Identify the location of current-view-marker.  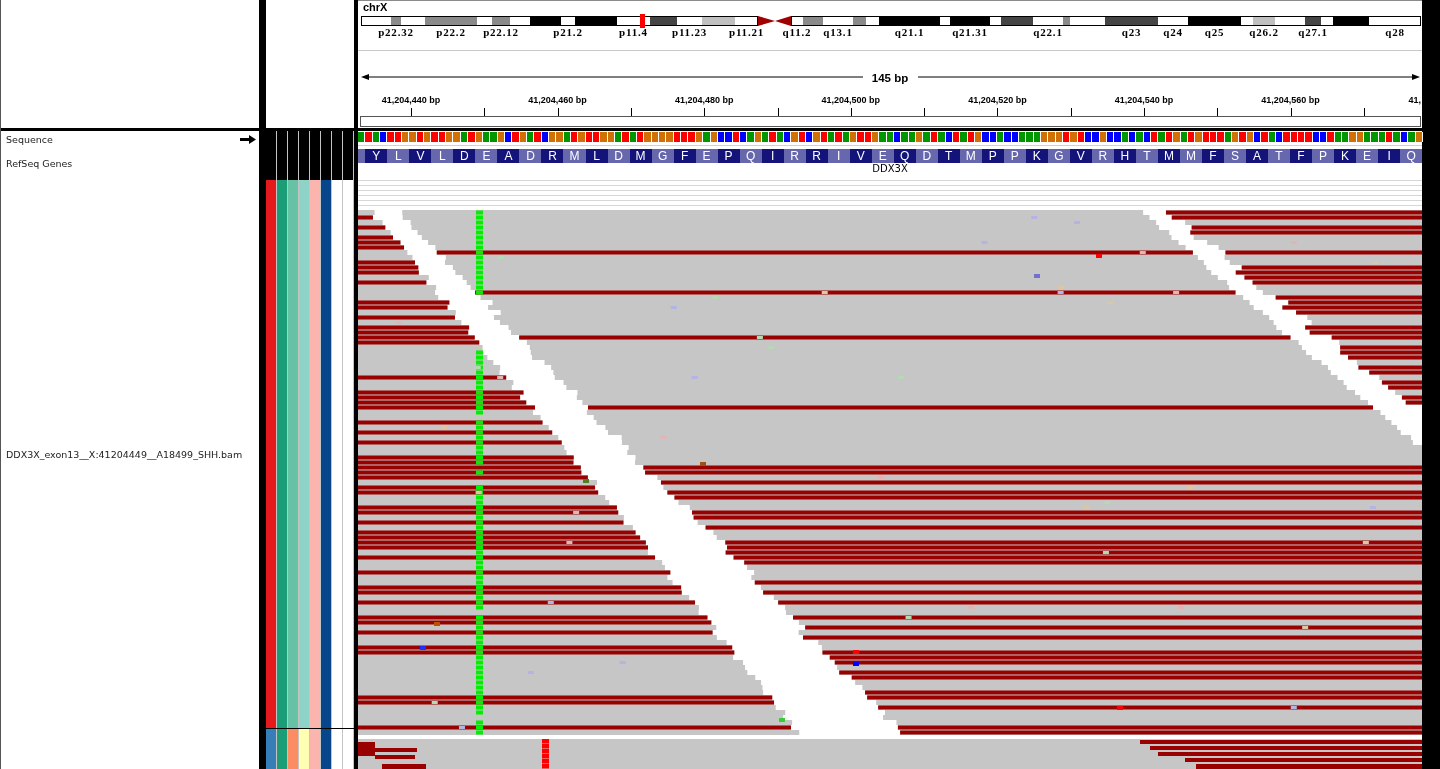
(642, 21).